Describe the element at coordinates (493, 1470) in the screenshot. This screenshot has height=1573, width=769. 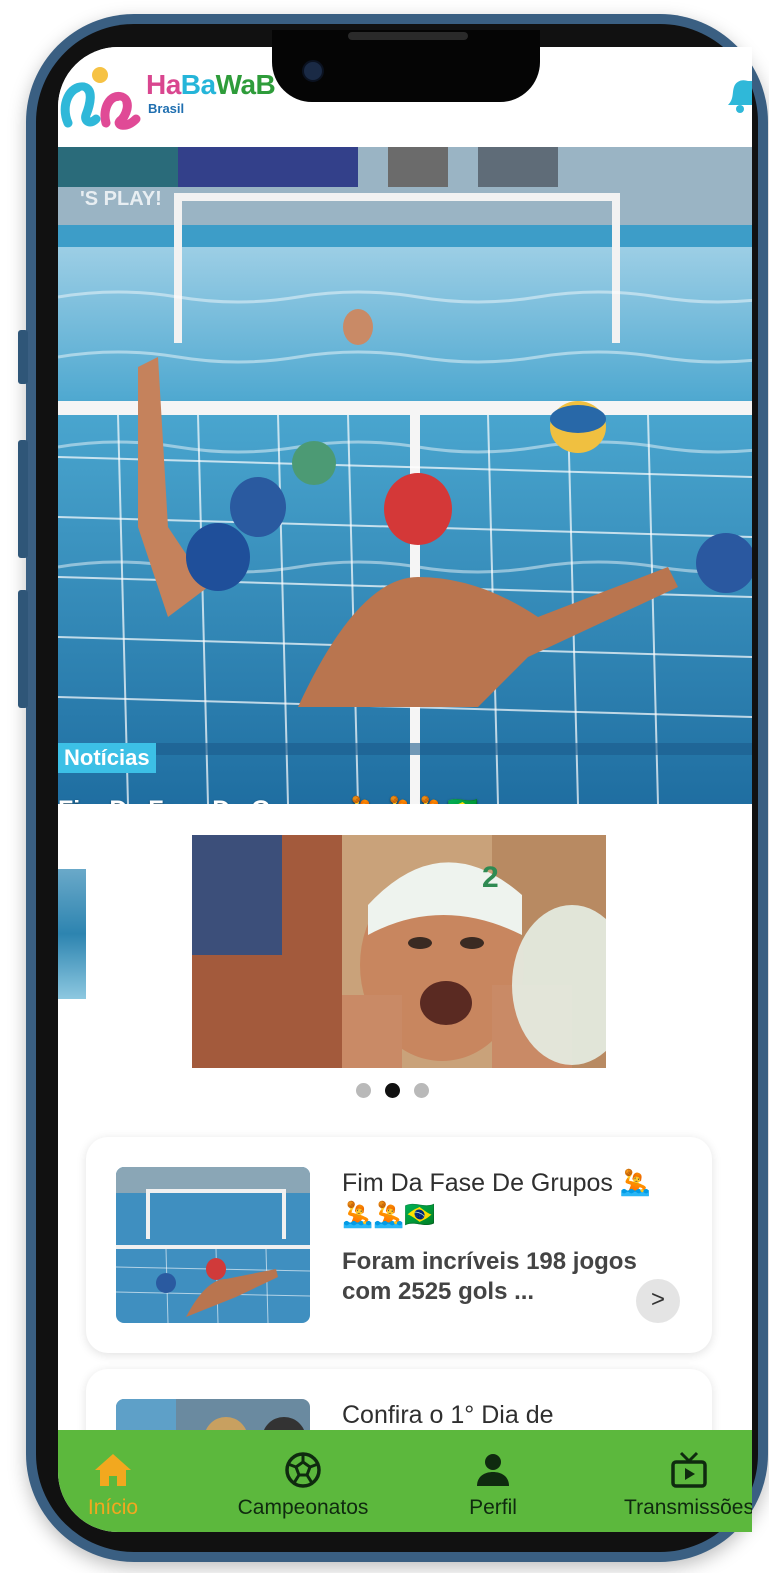
I see `person-icon` at that location.